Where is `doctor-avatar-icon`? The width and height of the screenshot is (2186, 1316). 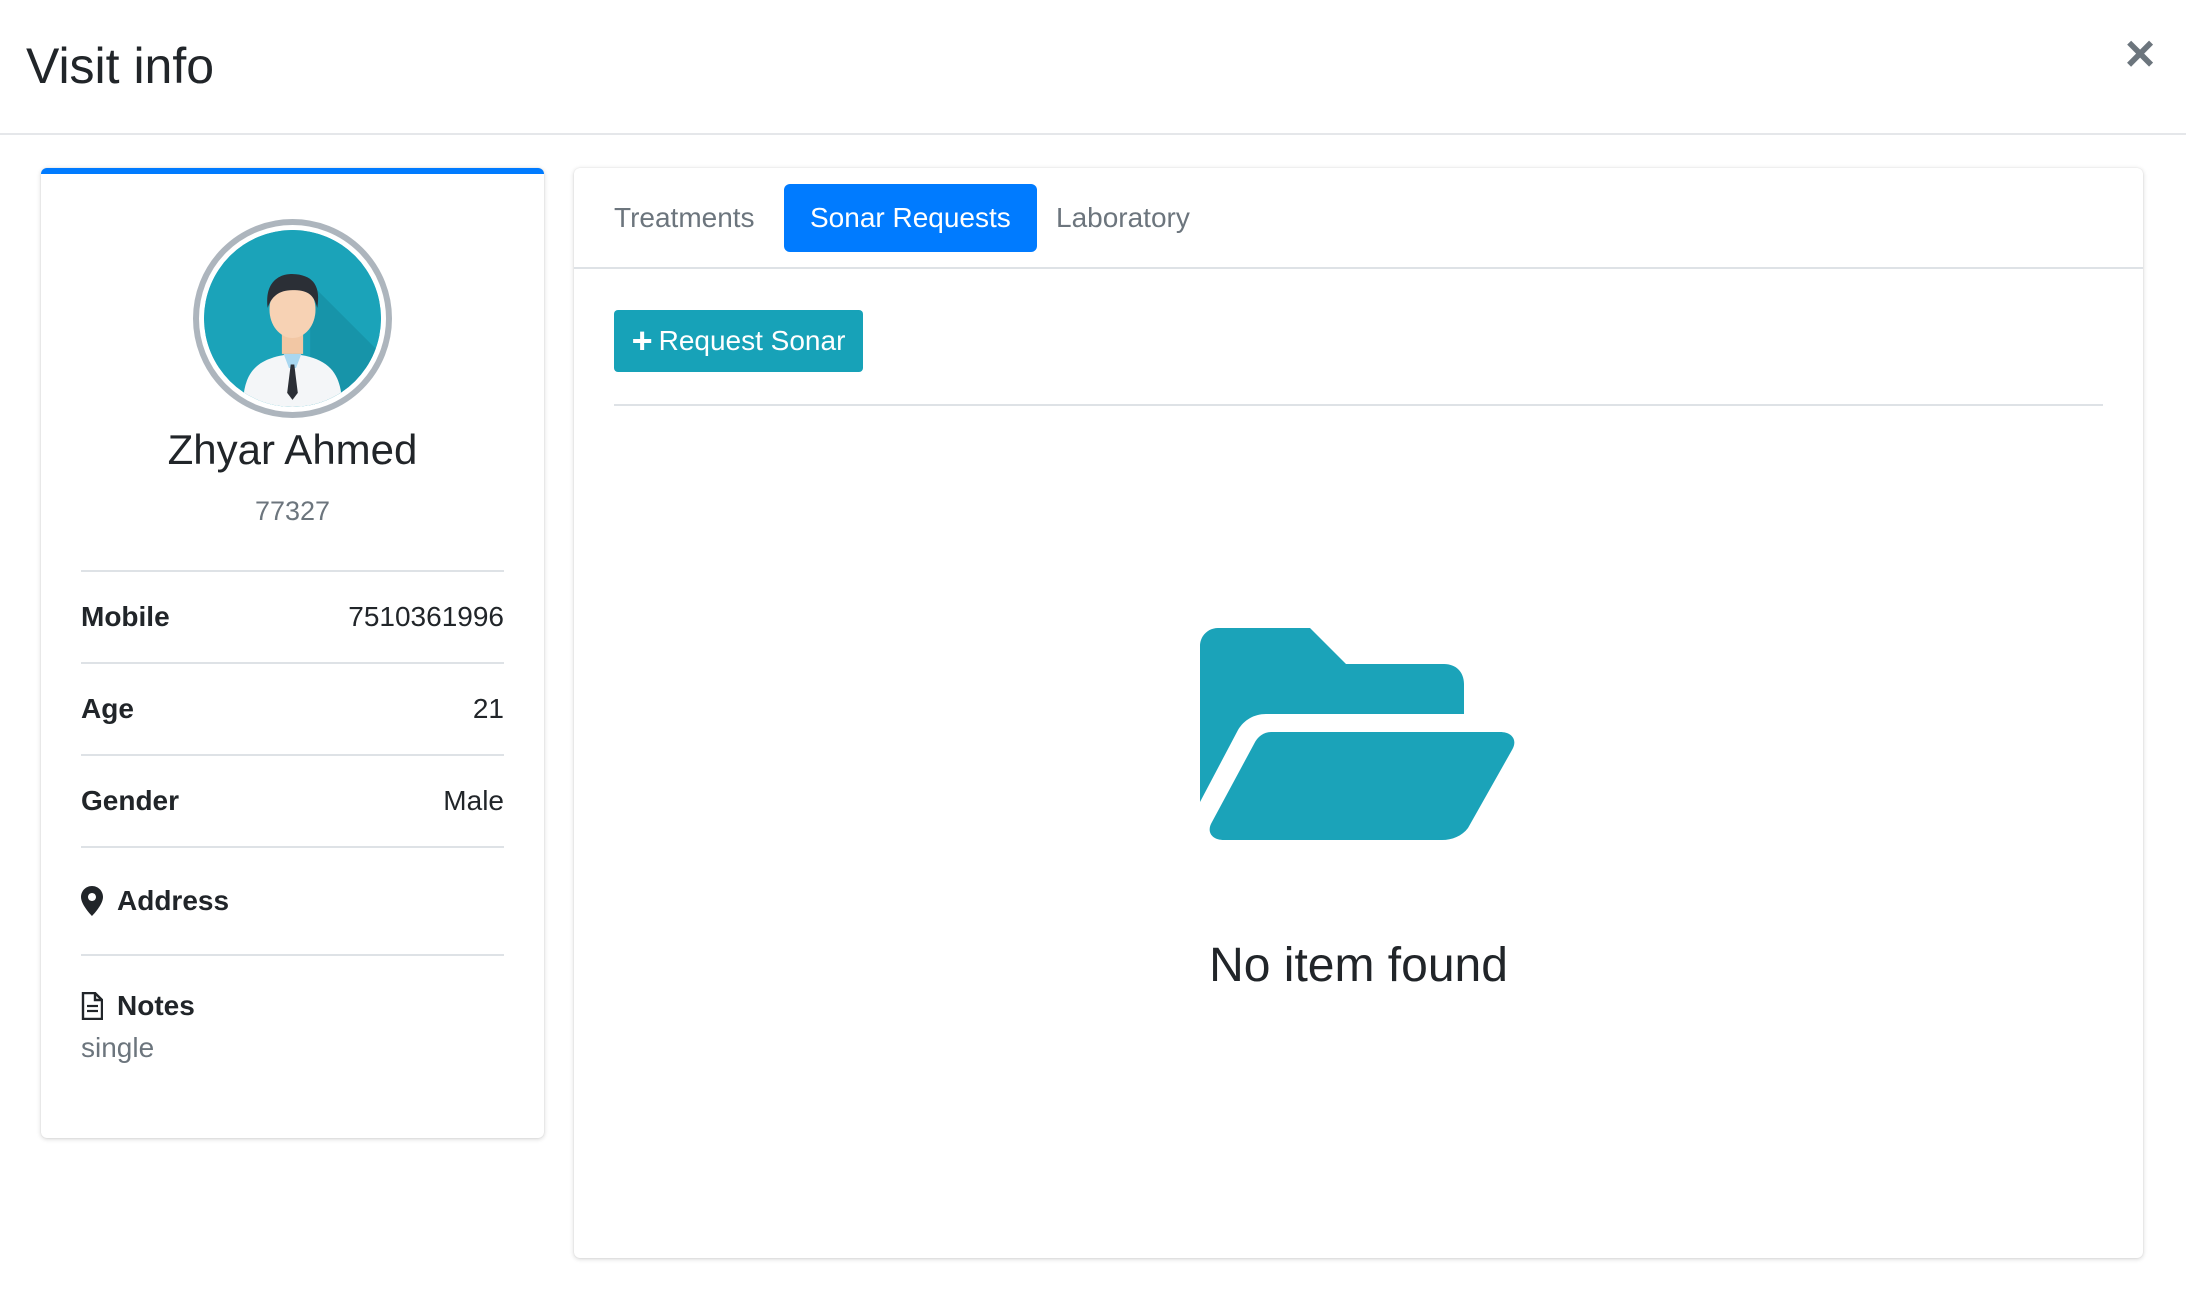 doctor-avatar-icon is located at coordinates (292, 318).